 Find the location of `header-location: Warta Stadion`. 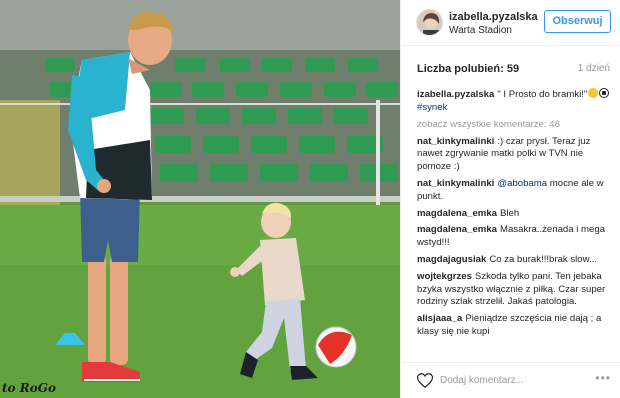

header-location: Warta Stadion is located at coordinates (480, 30).